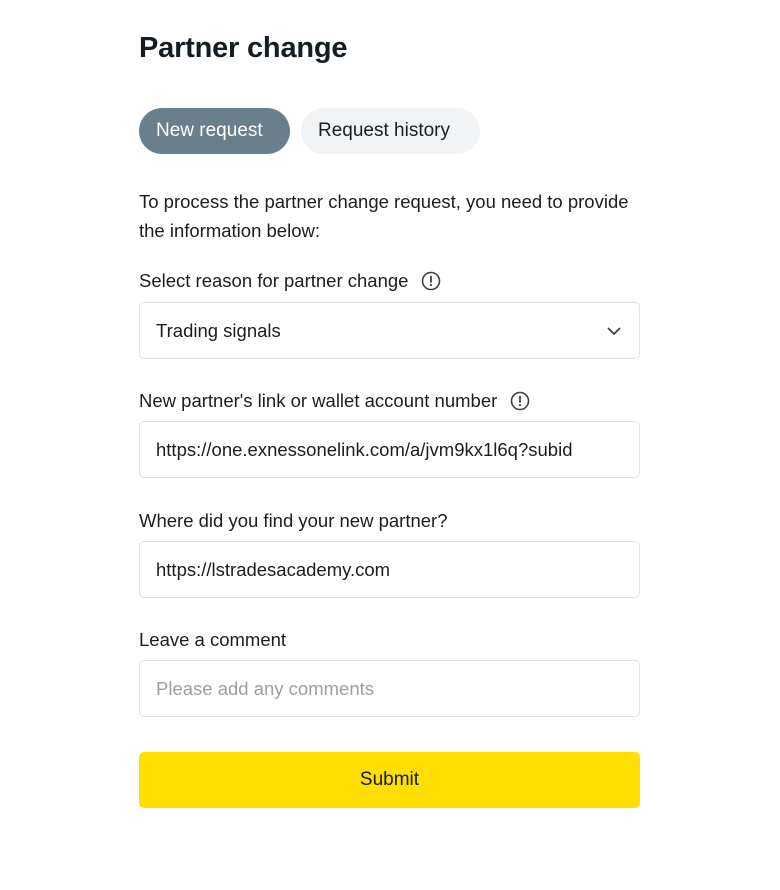 The image size is (780, 890). What do you see at coordinates (218, 330) in the screenshot?
I see `reason-select-value: Trading signals` at bounding box center [218, 330].